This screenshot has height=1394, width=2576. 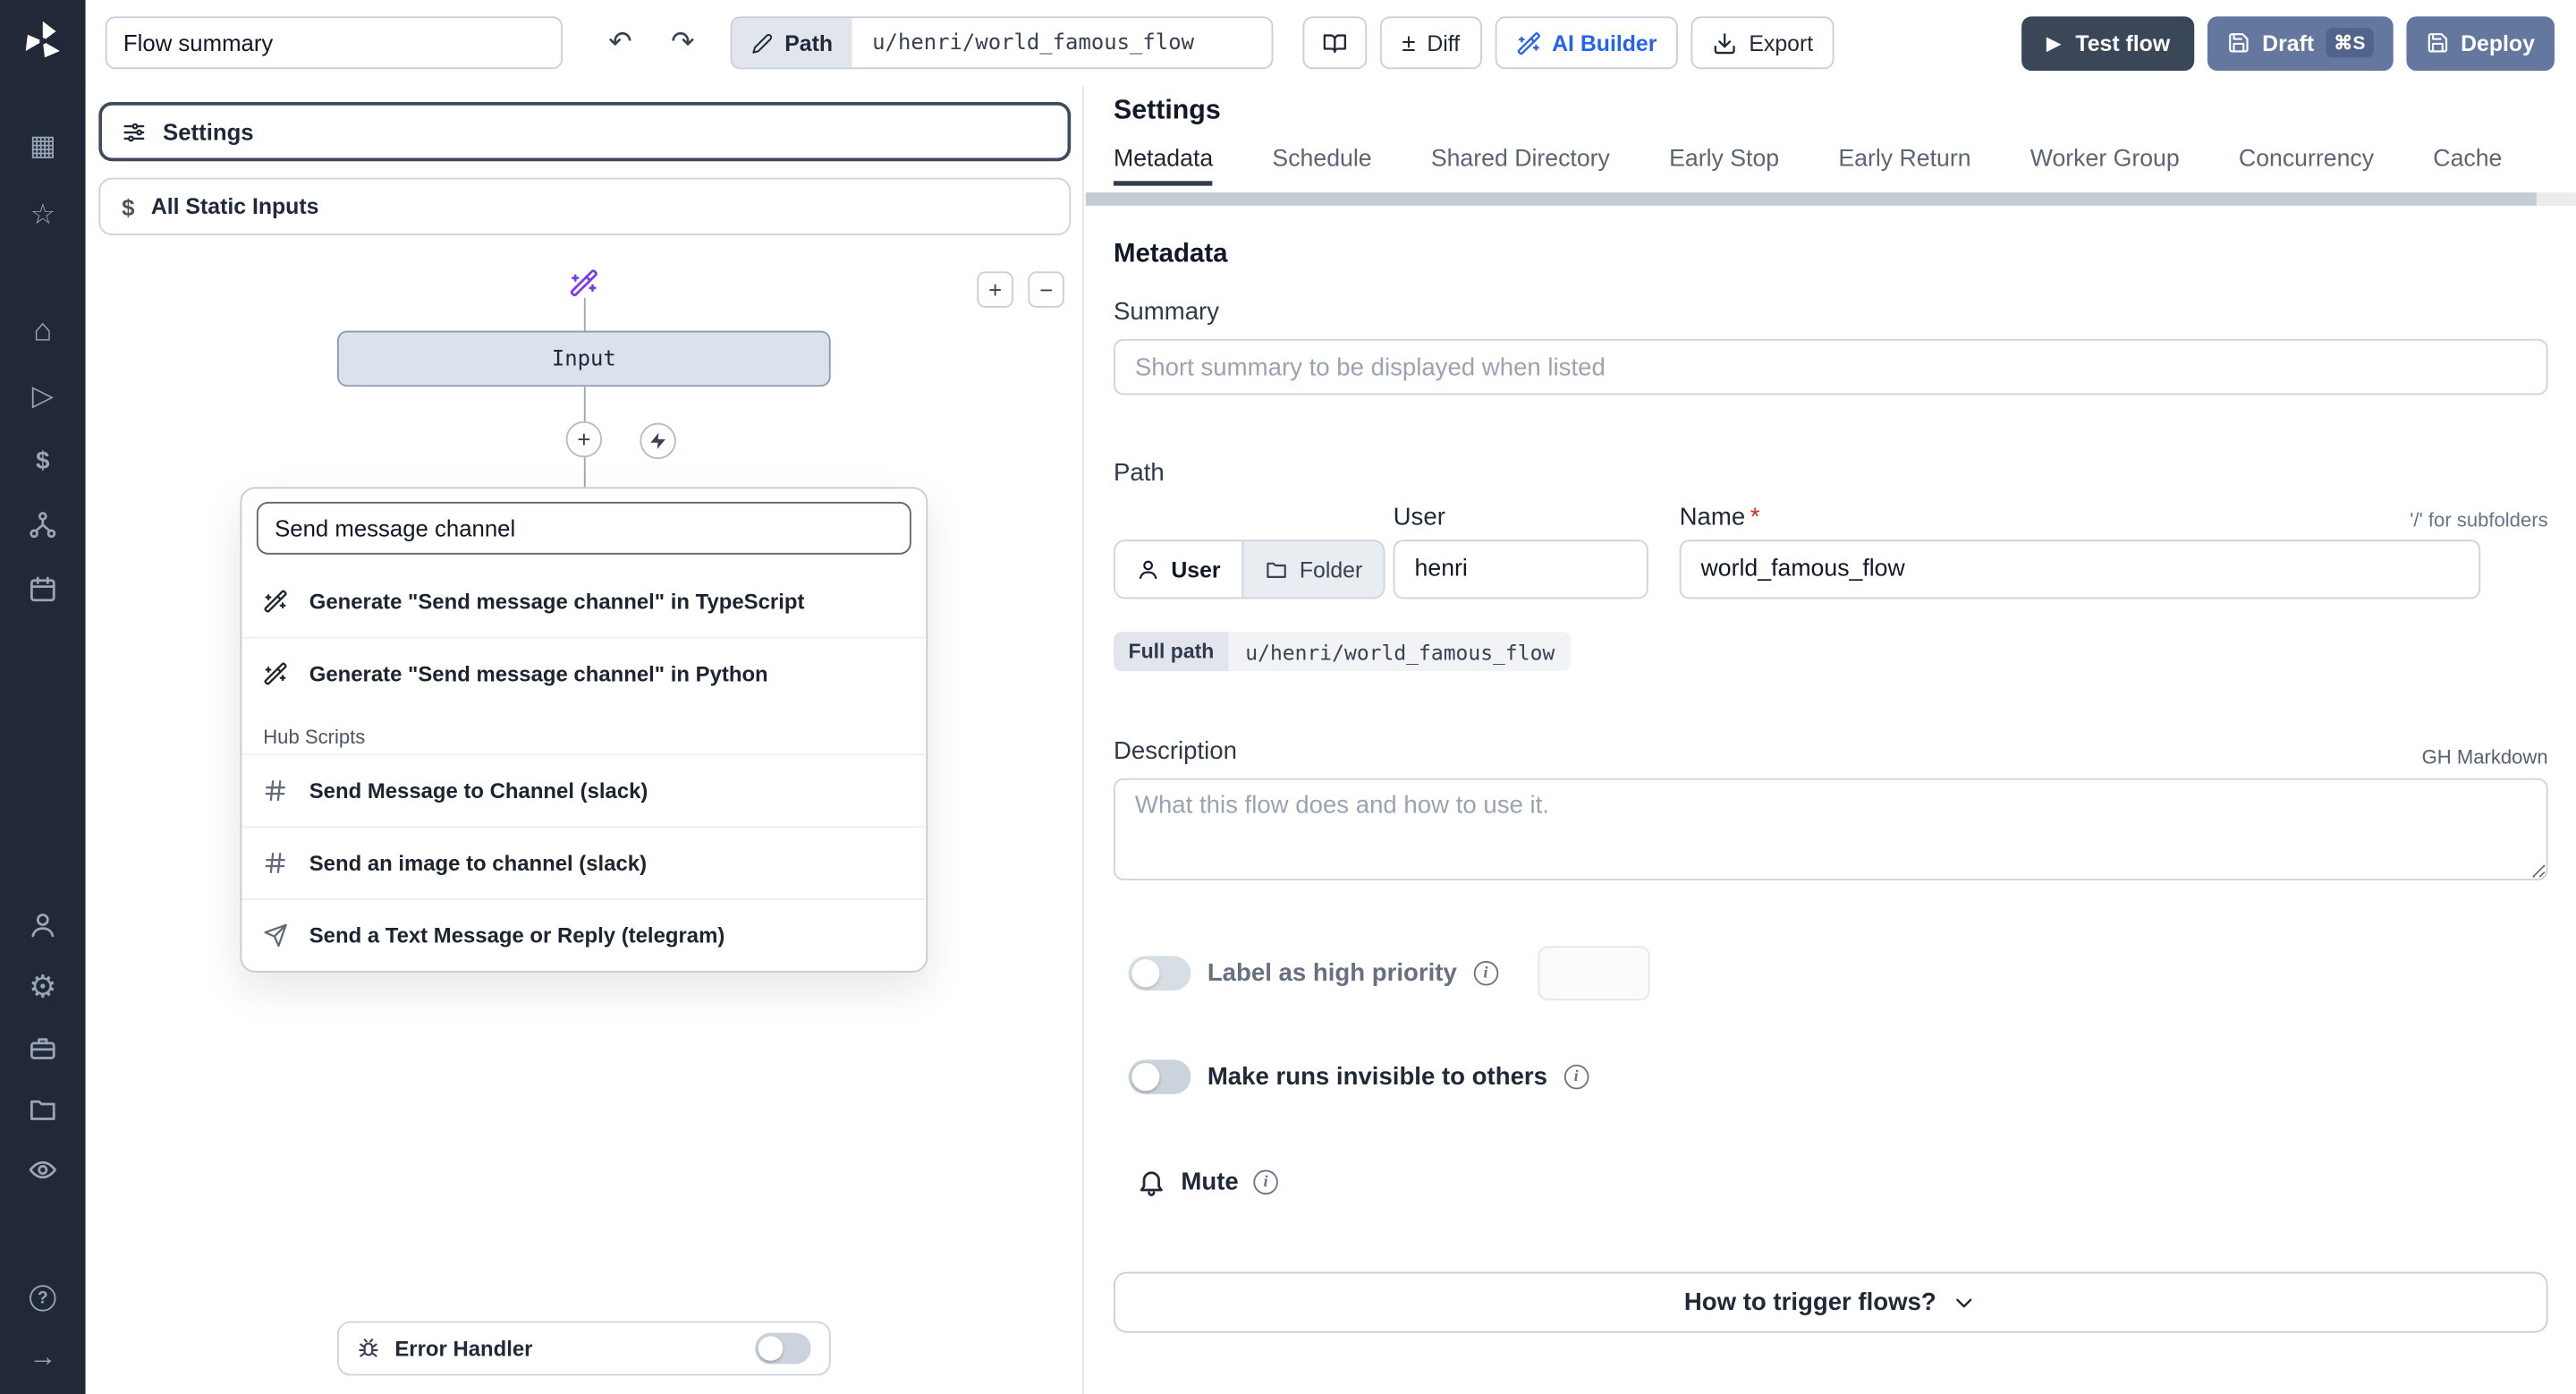 I want to click on docs-button, so click(x=1335, y=43).